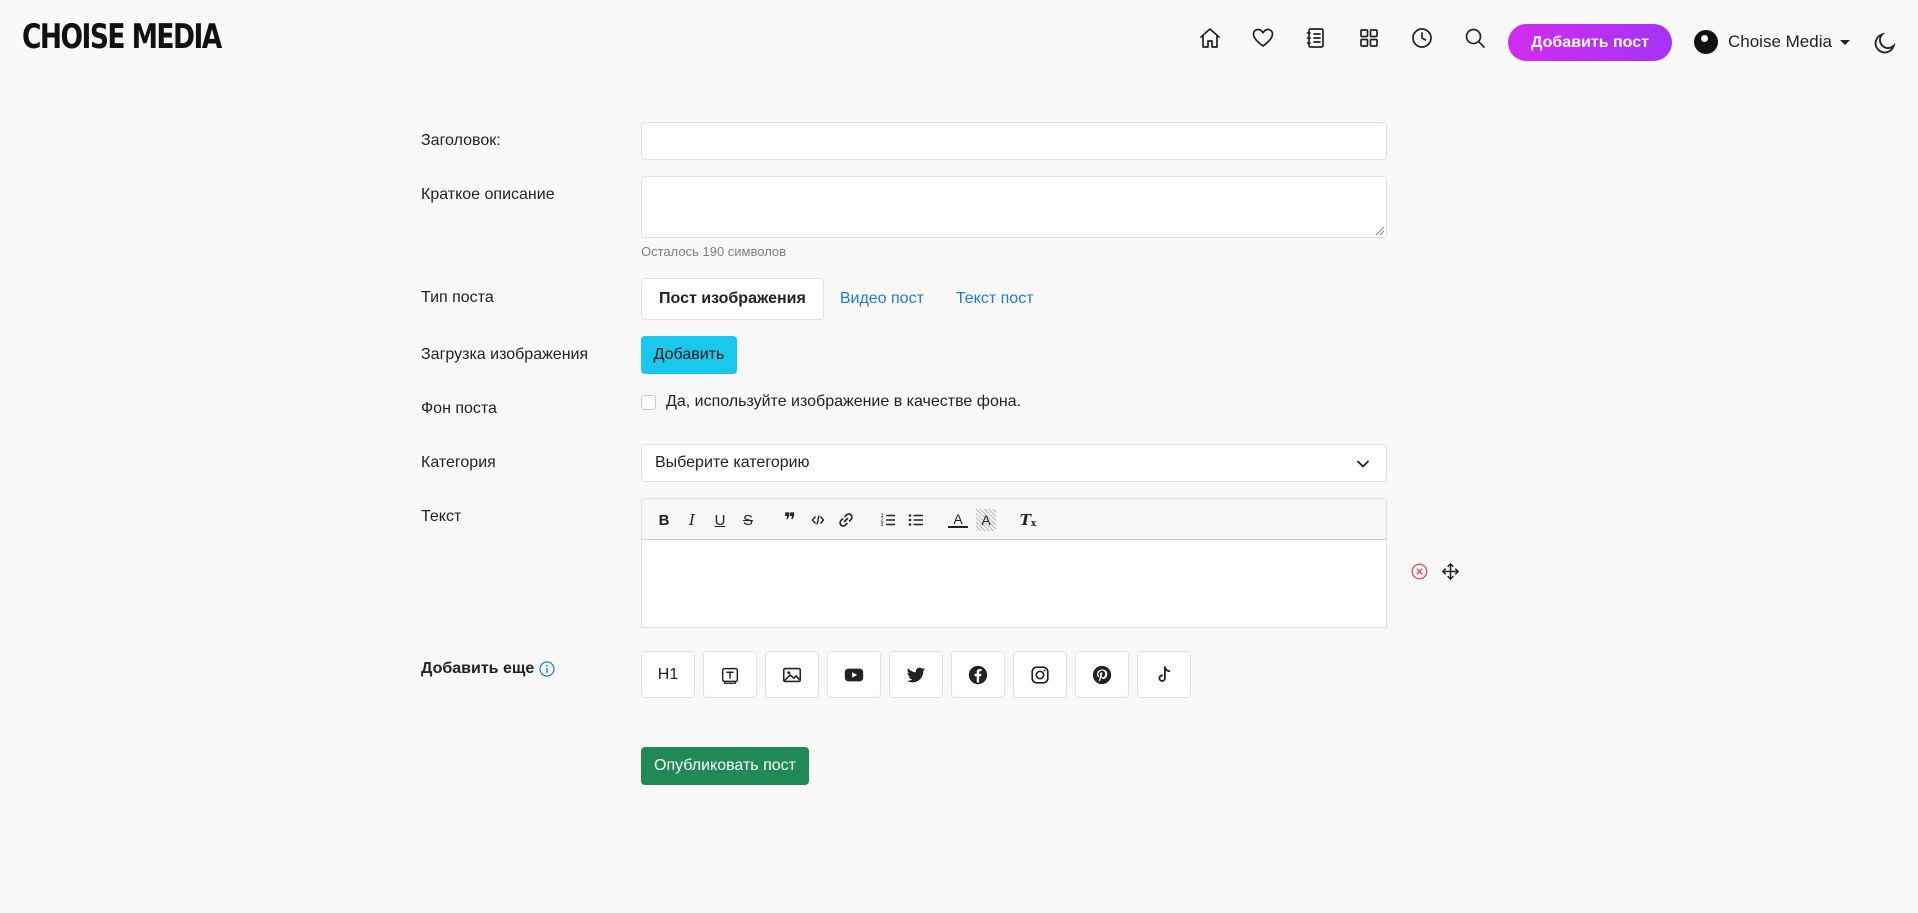  What do you see at coordinates (1419, 571) in the screenshot?
I see `remove-block-icon` at bounding box center [1419, 571].